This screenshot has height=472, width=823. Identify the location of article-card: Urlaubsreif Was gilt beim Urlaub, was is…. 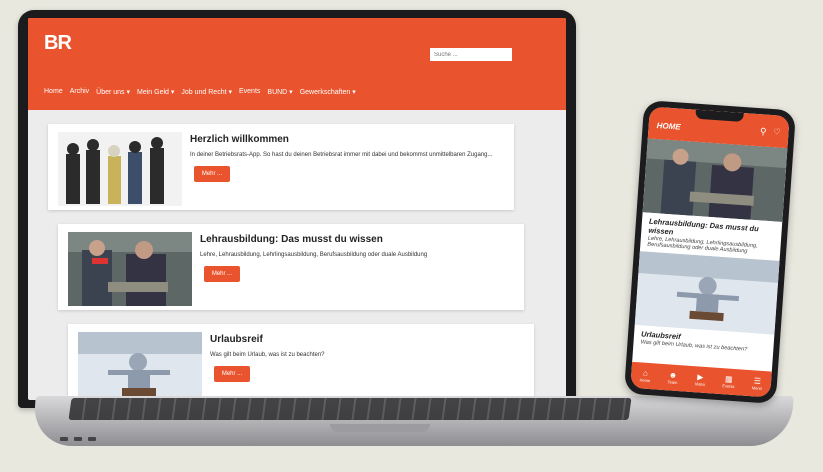
(301, 362).